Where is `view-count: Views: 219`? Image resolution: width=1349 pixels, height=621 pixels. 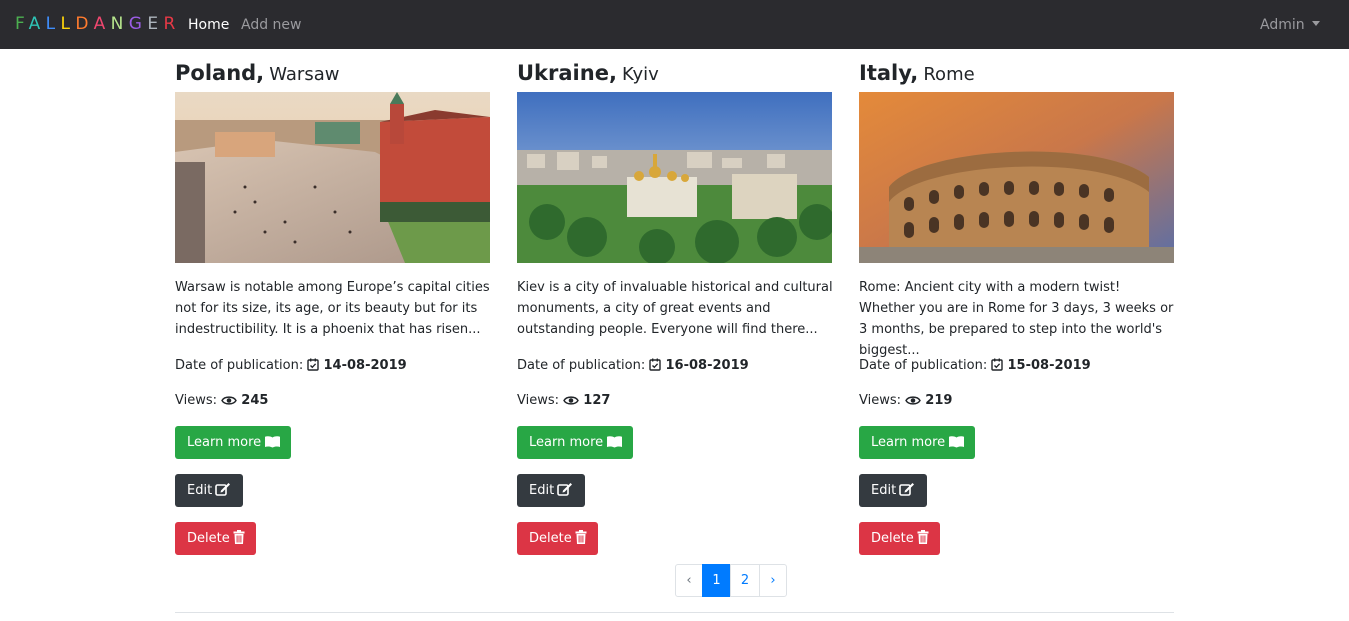 view-count: Views: 219 is located at coordinates (905, 402).